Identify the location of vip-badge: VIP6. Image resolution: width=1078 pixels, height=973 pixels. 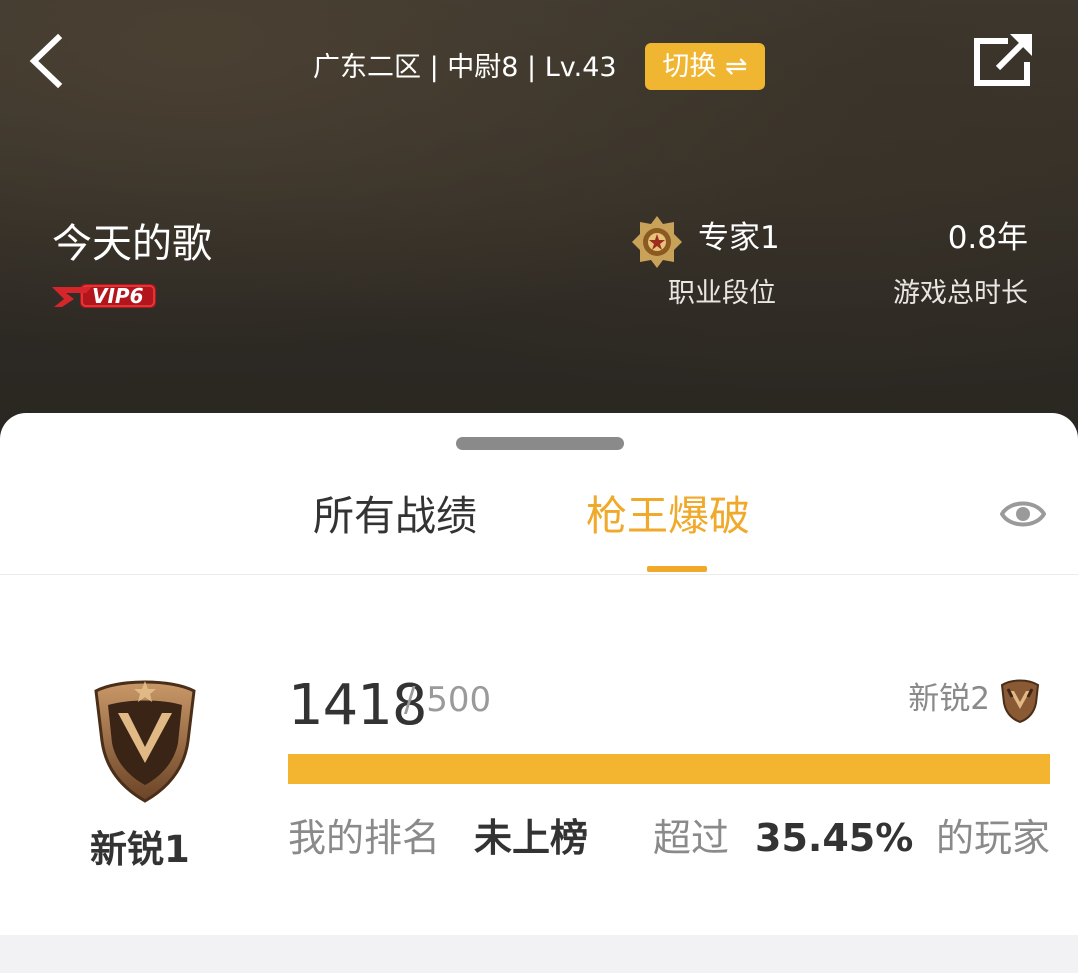
(105, 296).